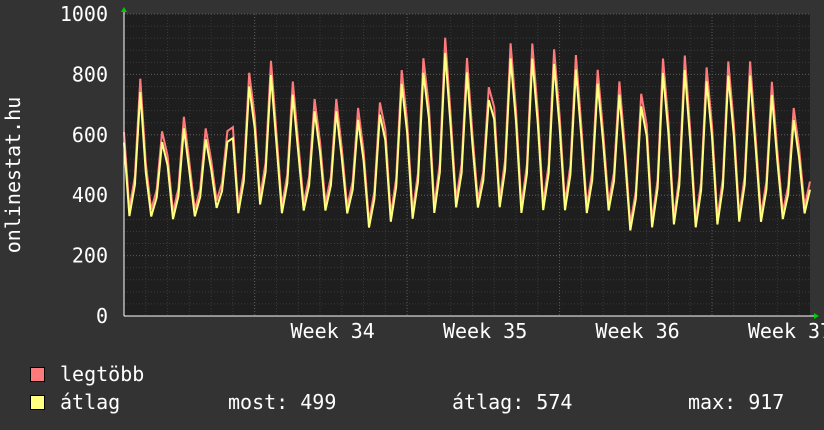 The height and width of the screenshot is (430, 824). I want to click on y-tick-label: 1000, so click(84, 14).